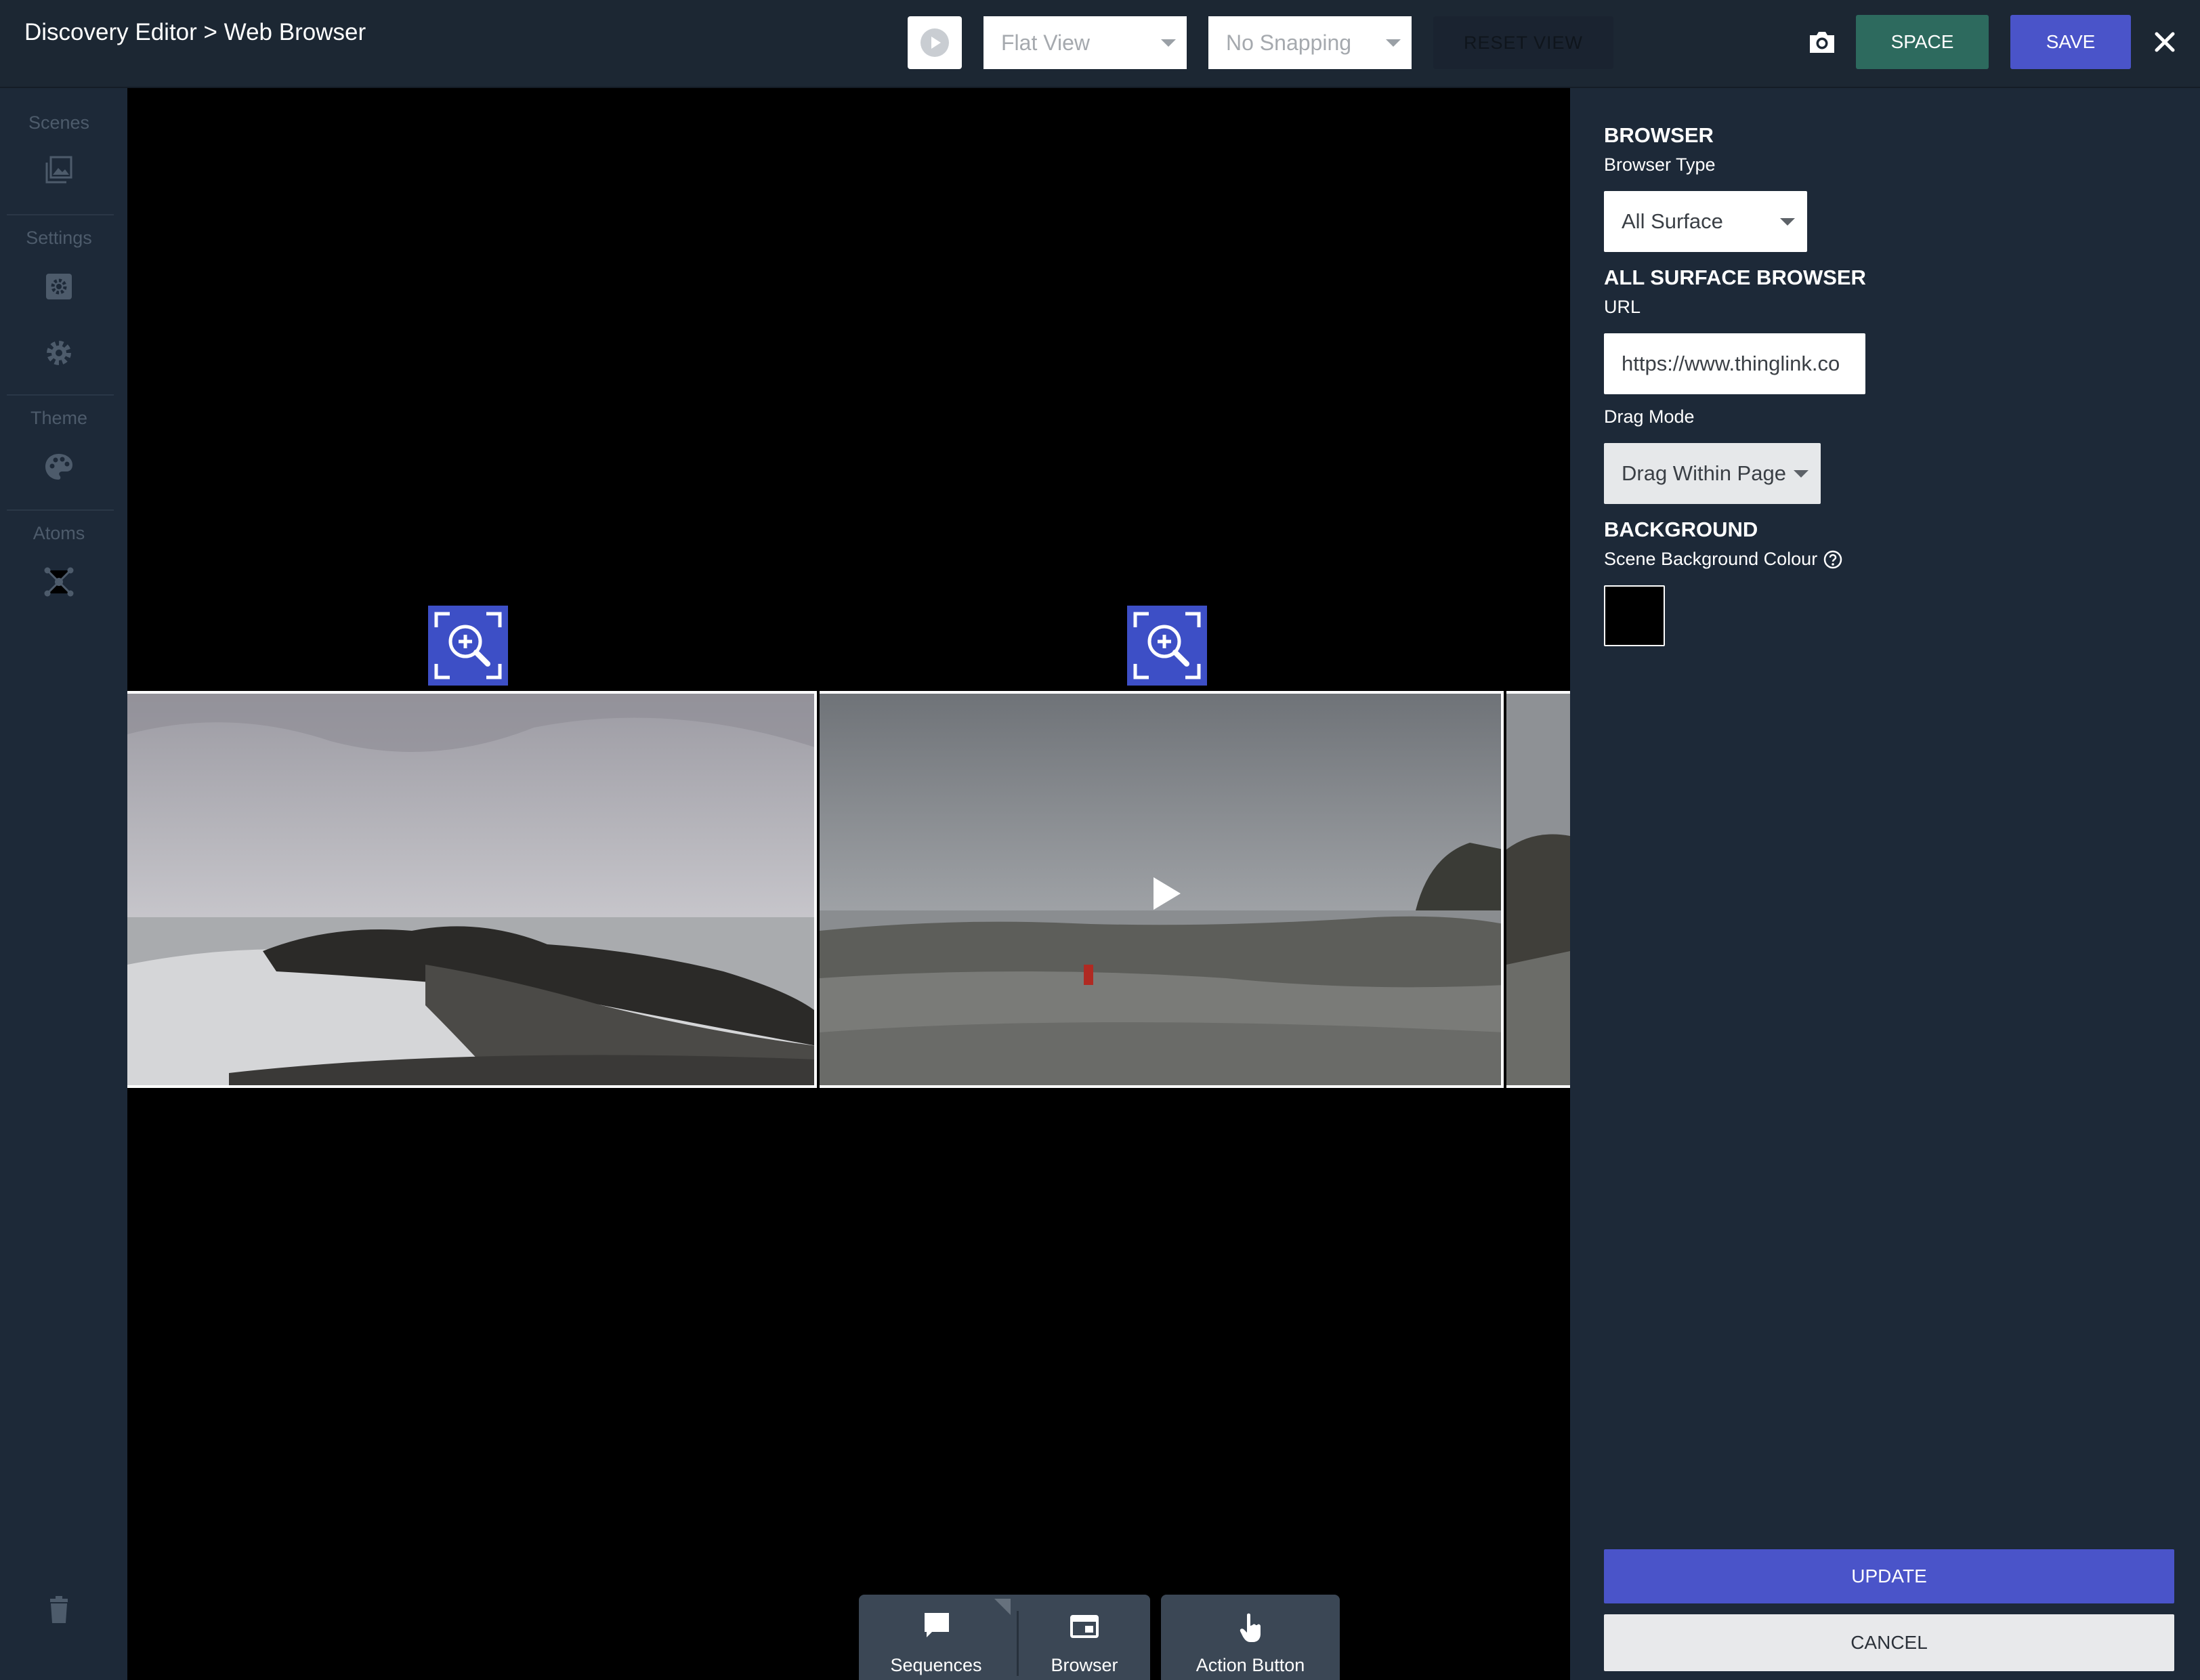 This screenshot has height=1680, width=2200. Describe the element at coordinates (1711, 559) in the screenshot. I see `bg-colour-label: Scene Background Colour` at that location.